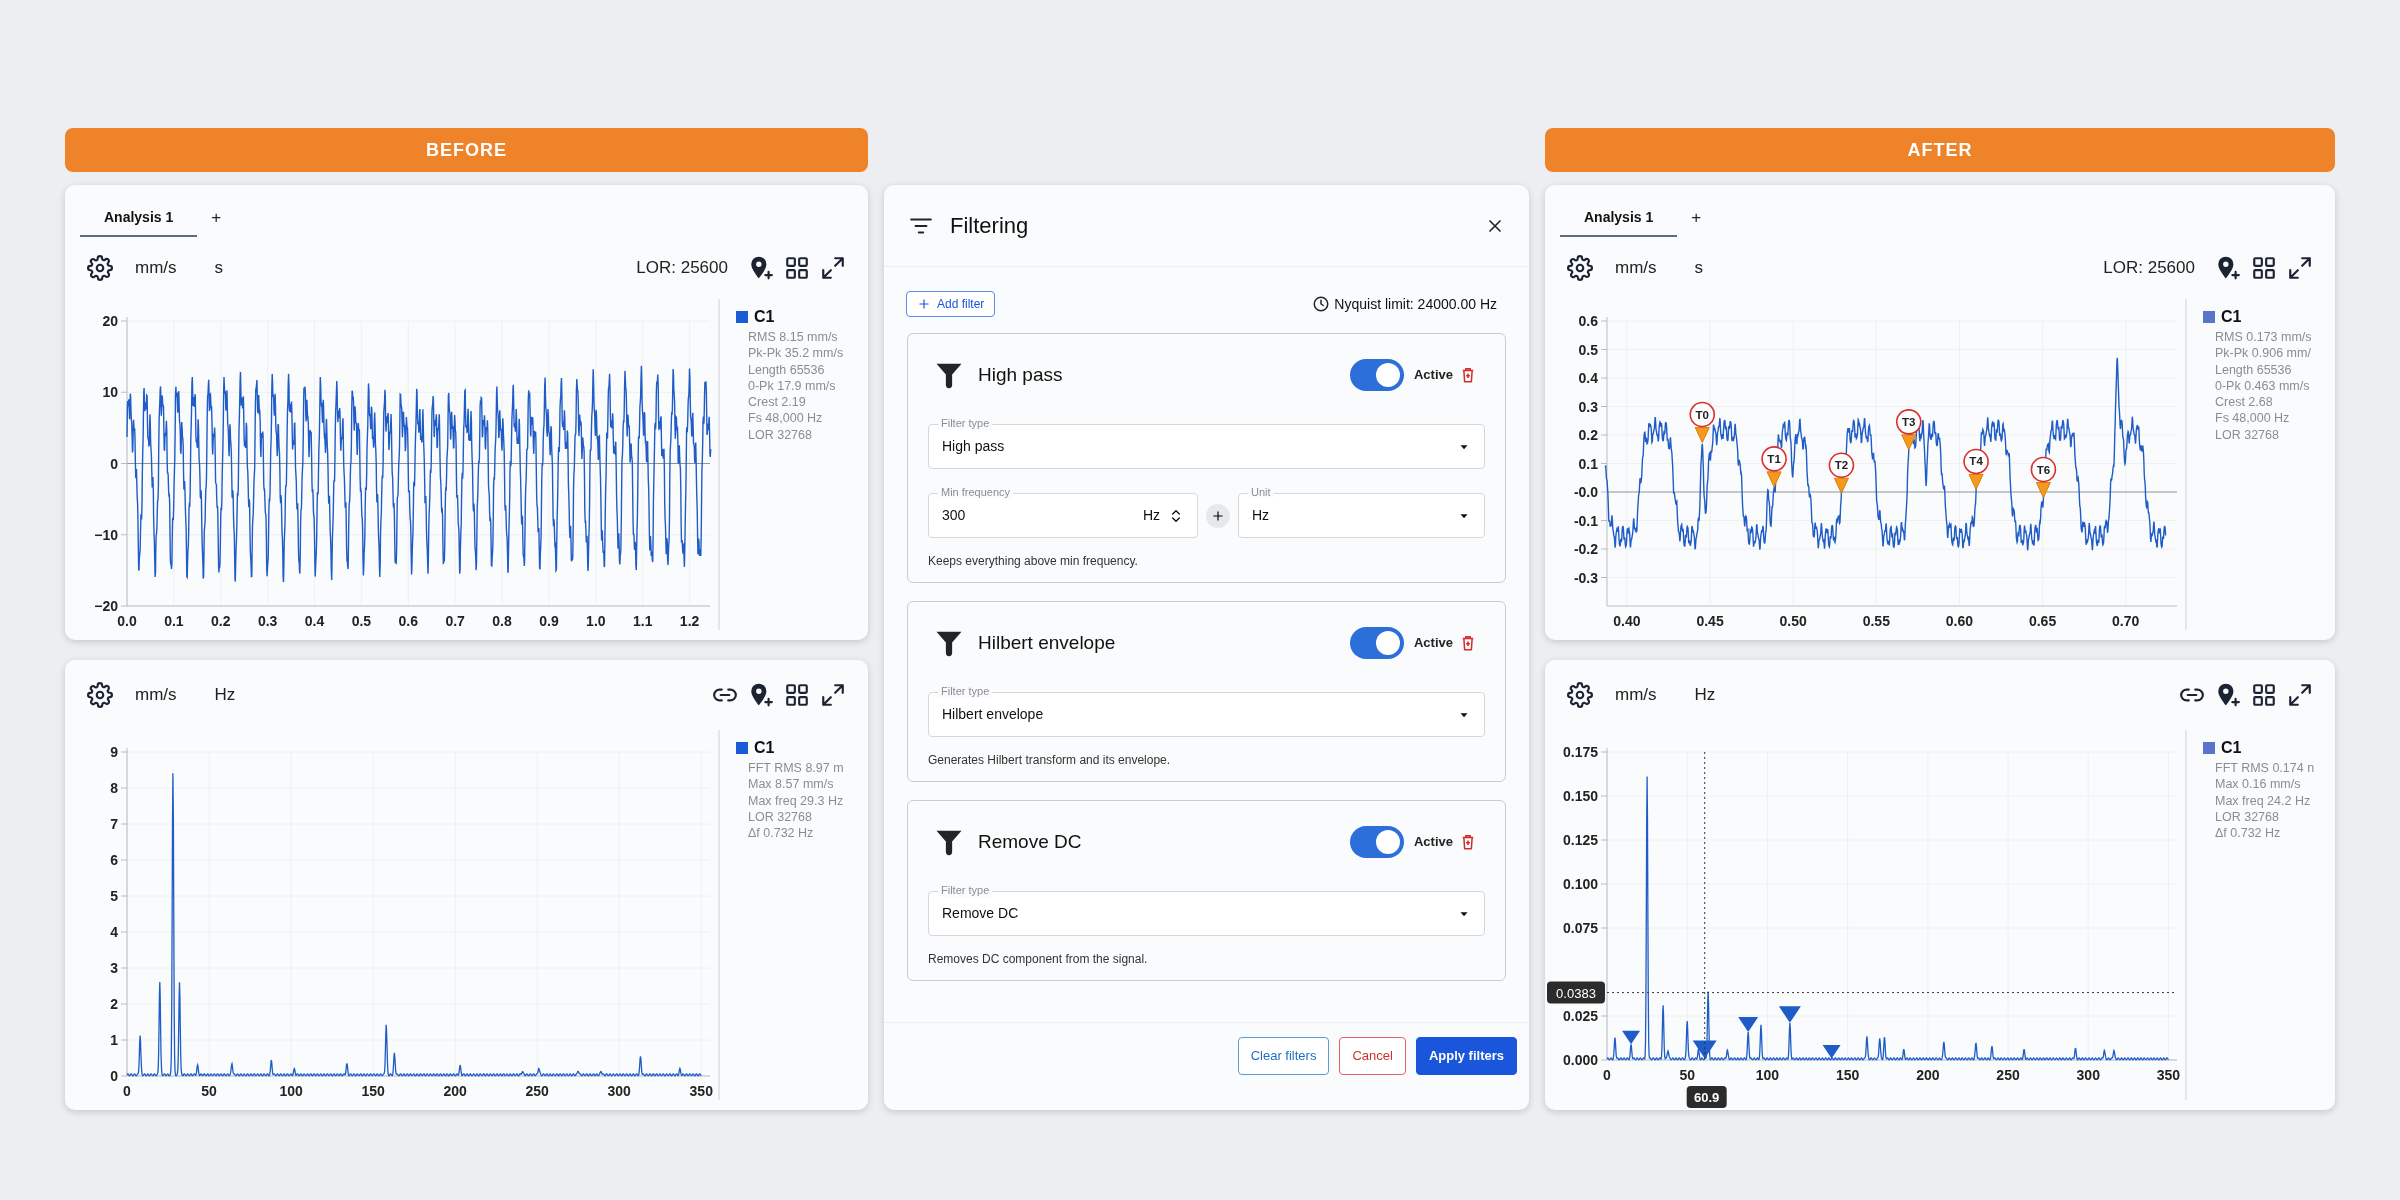 This screenshot has height=1200, width=2400. What do you see at coordinates (1928, 1075) in the screenshot?
I see `axis-label: 200` at bounding box center [1928, 1075].